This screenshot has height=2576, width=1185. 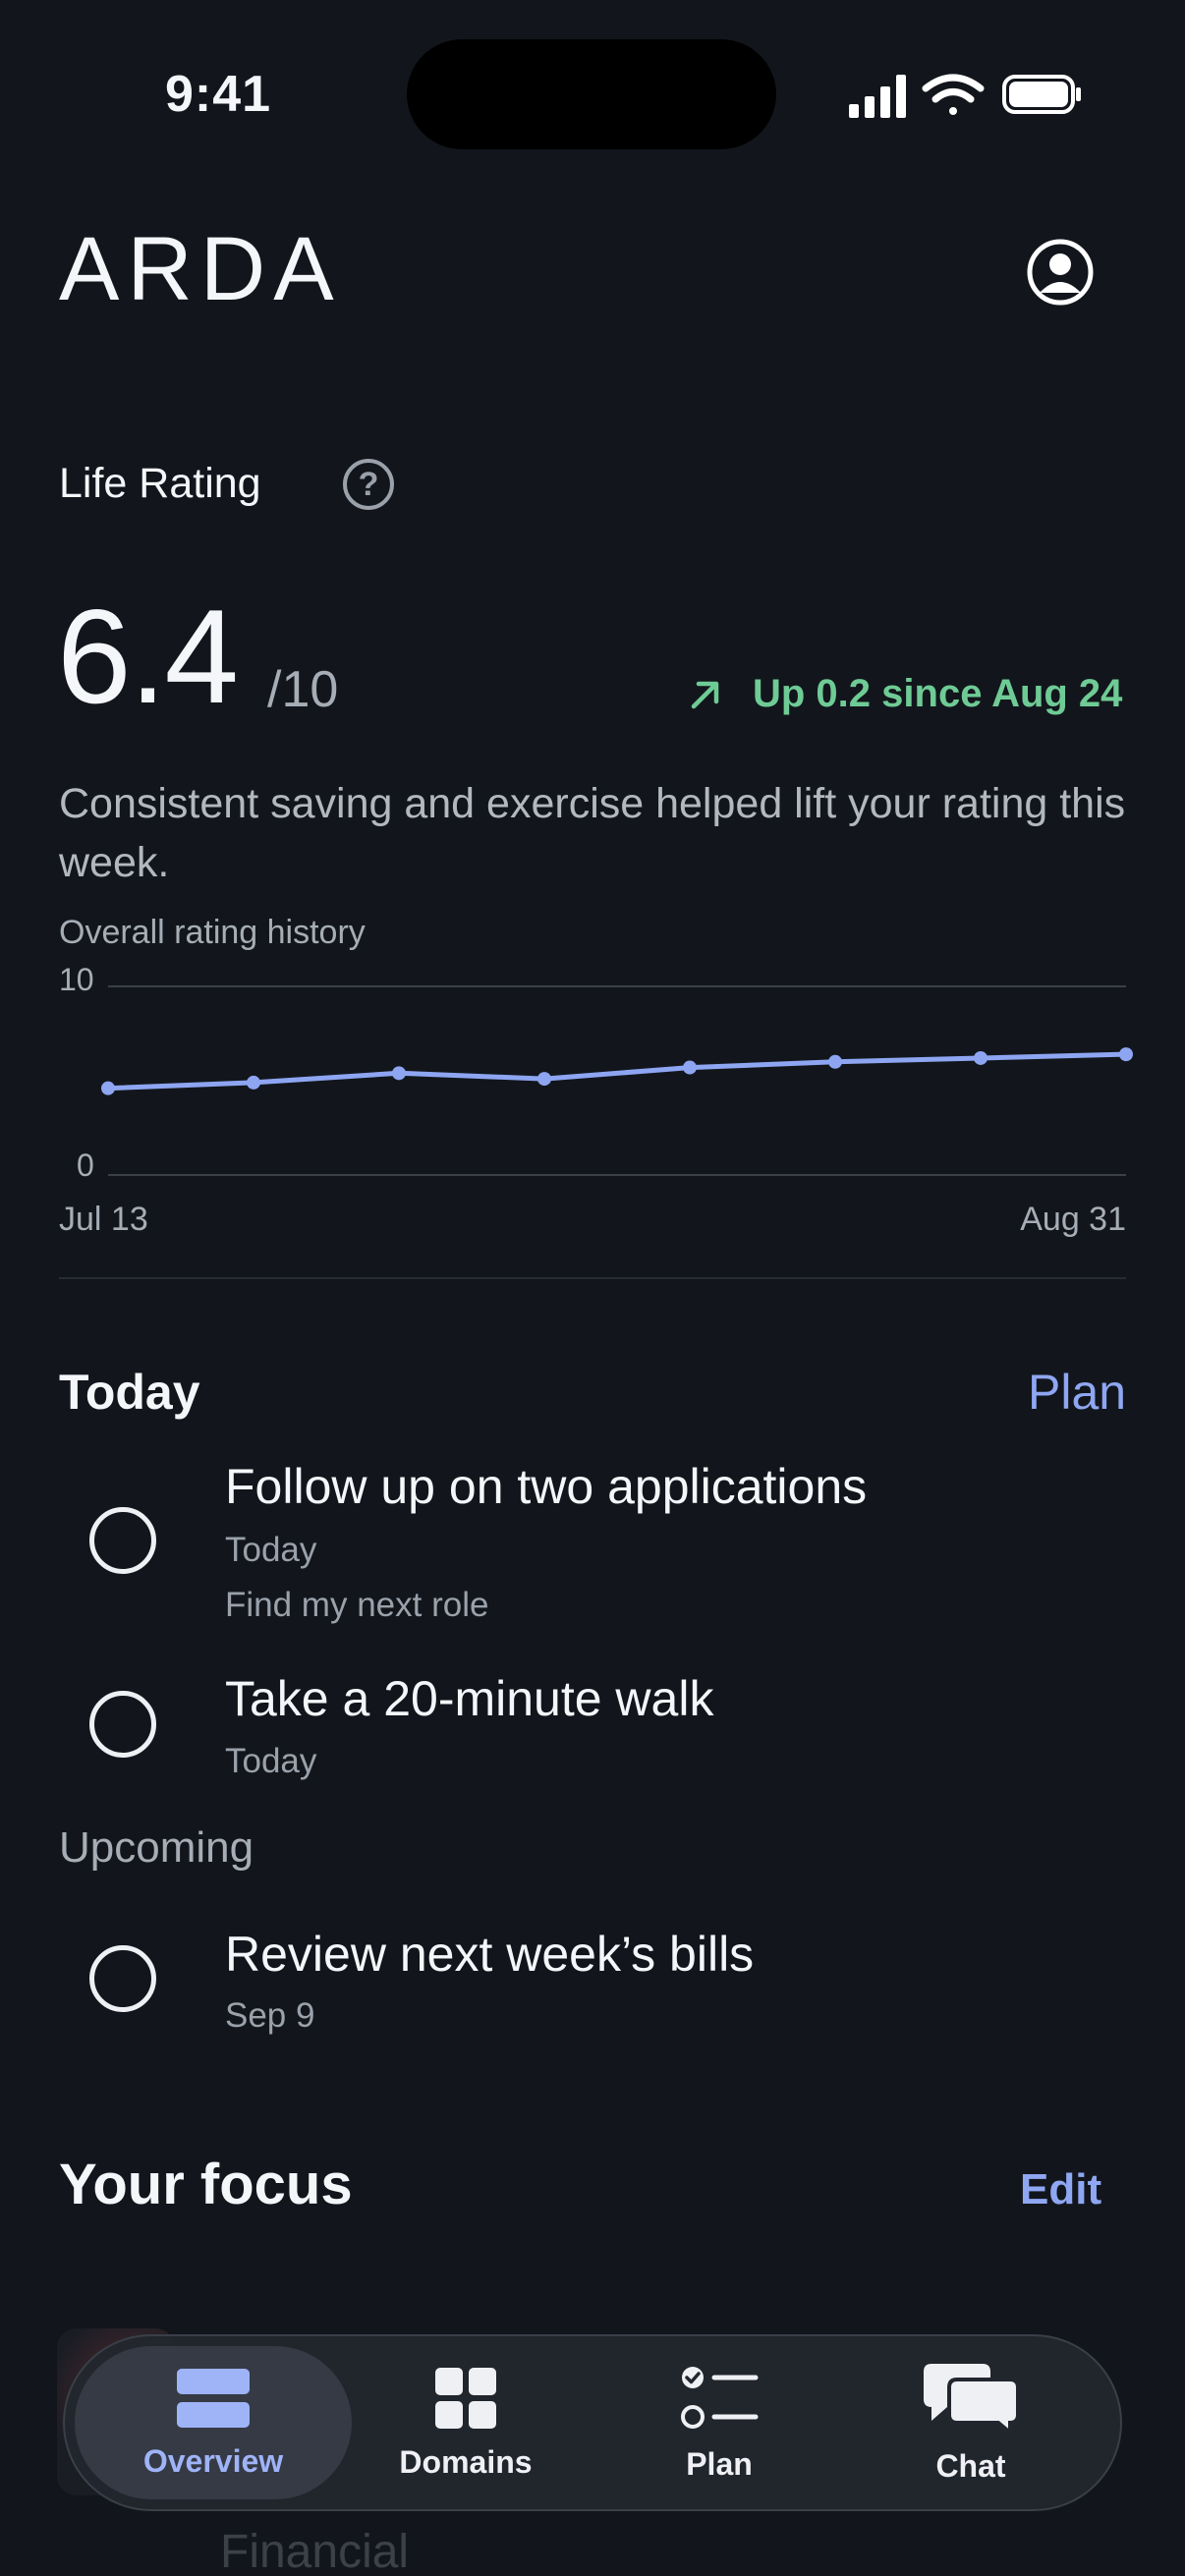 I want to click on tab-plan: Plan, so click(x=720, y=2422).